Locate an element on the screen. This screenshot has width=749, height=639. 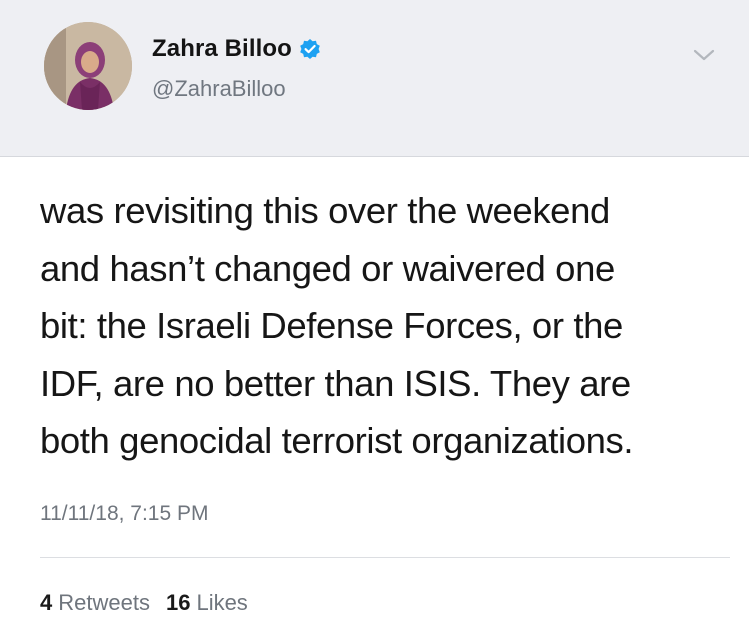
tweet-line: and hasn’t changed or waivered one is located at coordinates (327, 268).